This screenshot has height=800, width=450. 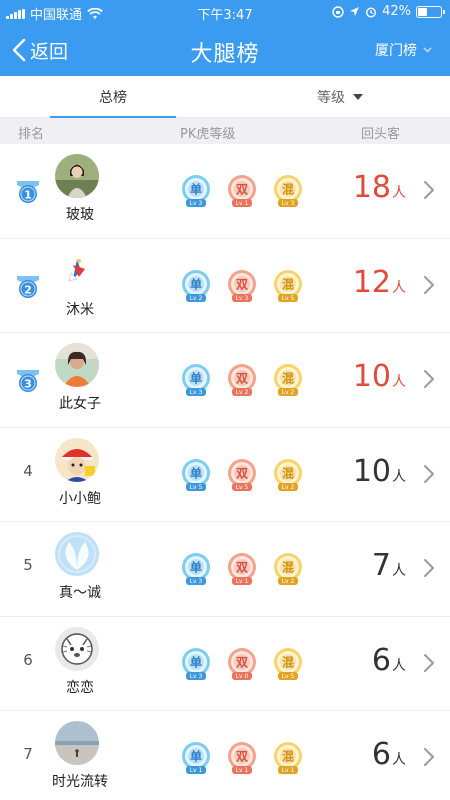 What do you see at coordinates (80, 309) in the screenshot?
I see `user-name: 沐米` at bounding box center [80, 309].